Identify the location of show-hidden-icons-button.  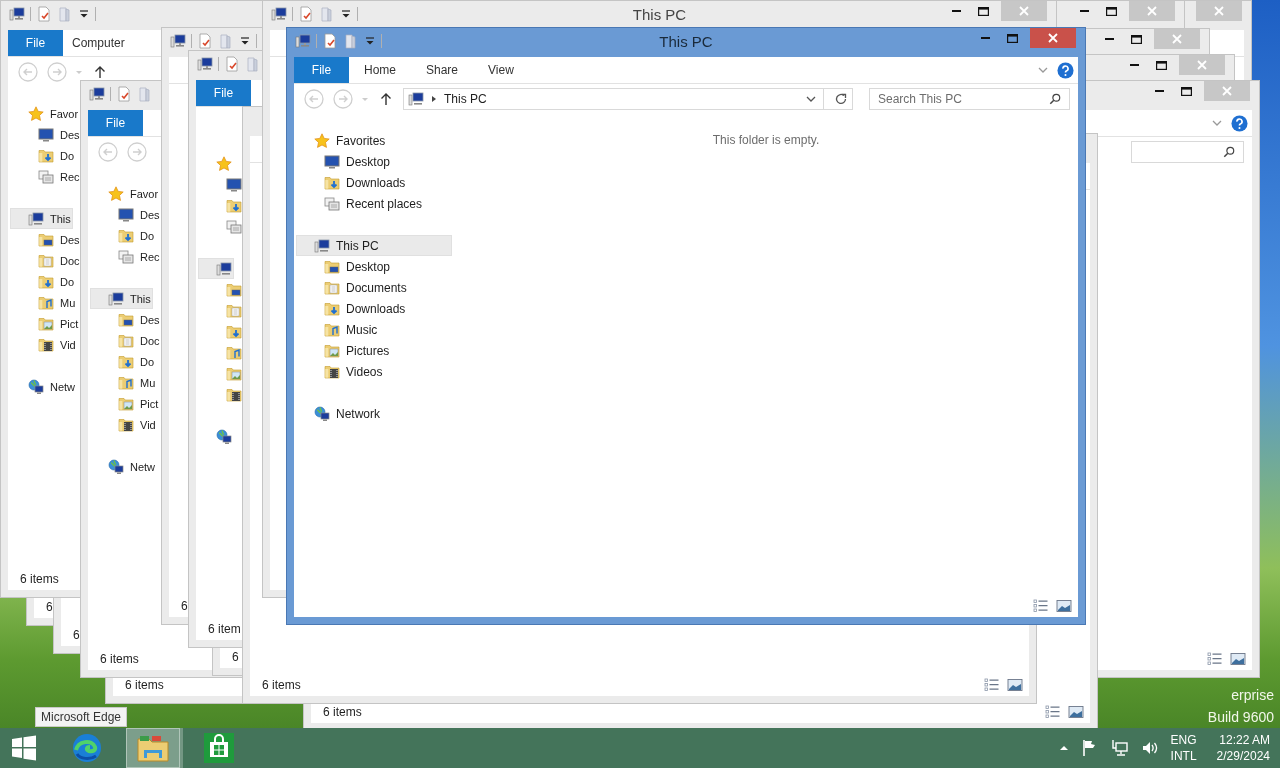
(1063, 748).